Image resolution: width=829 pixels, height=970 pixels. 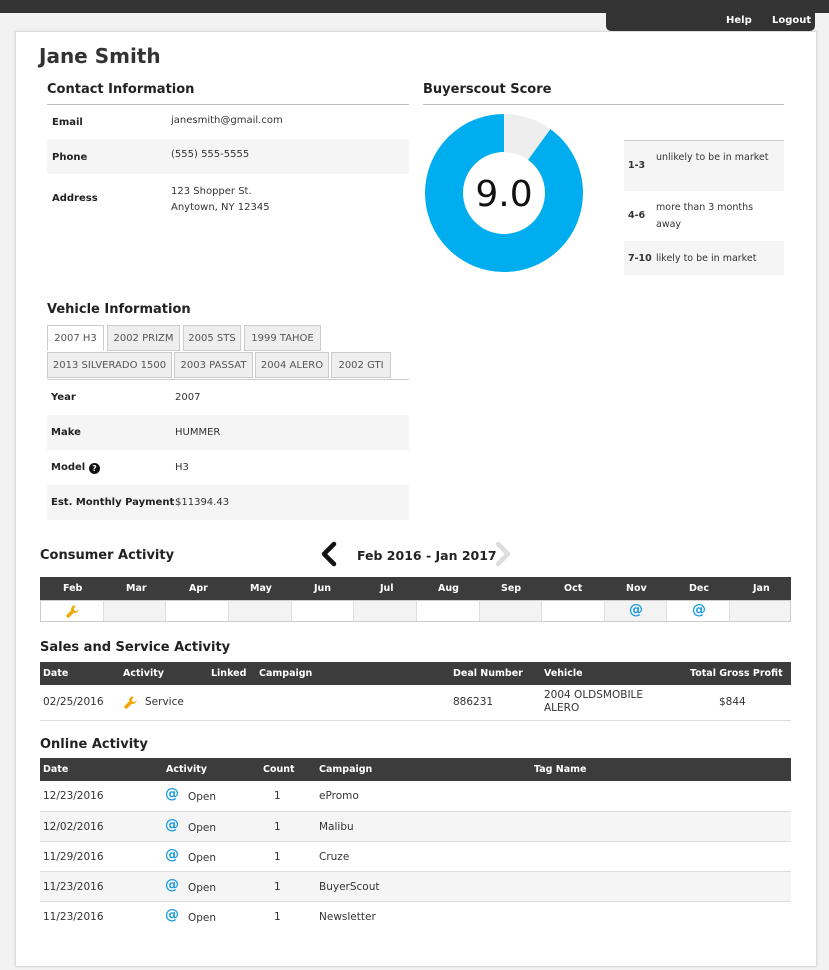 I want to click on score-range: 7-10, so click(x=640, y=258).